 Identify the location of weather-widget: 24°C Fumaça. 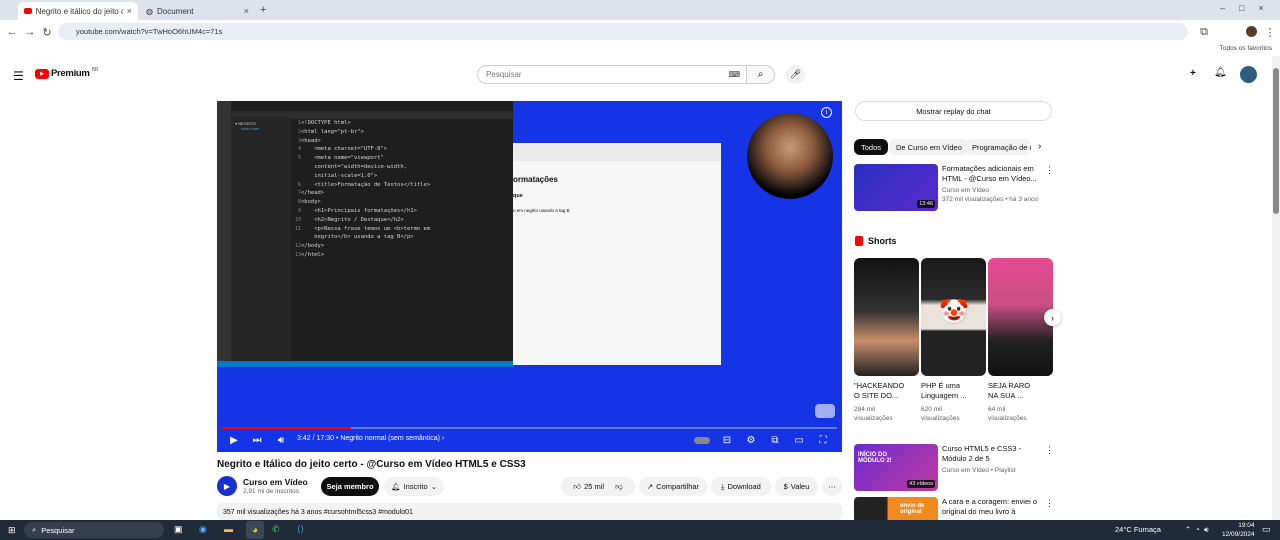
(1138, 529).